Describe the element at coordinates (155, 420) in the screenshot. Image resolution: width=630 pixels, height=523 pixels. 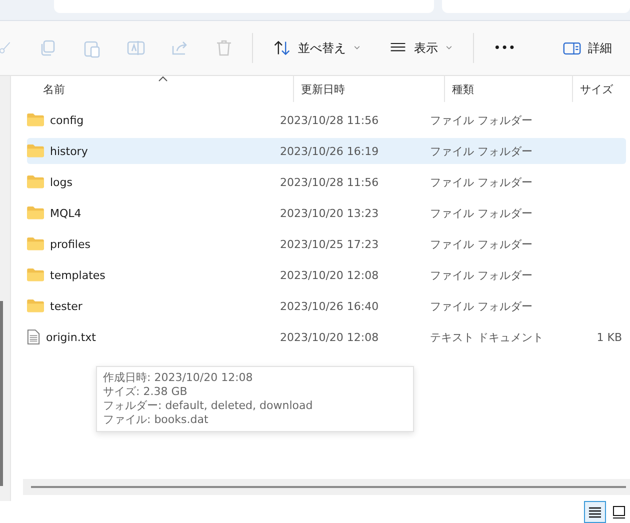
I see `tooltip-line: ファイル: books.dat` at that location.